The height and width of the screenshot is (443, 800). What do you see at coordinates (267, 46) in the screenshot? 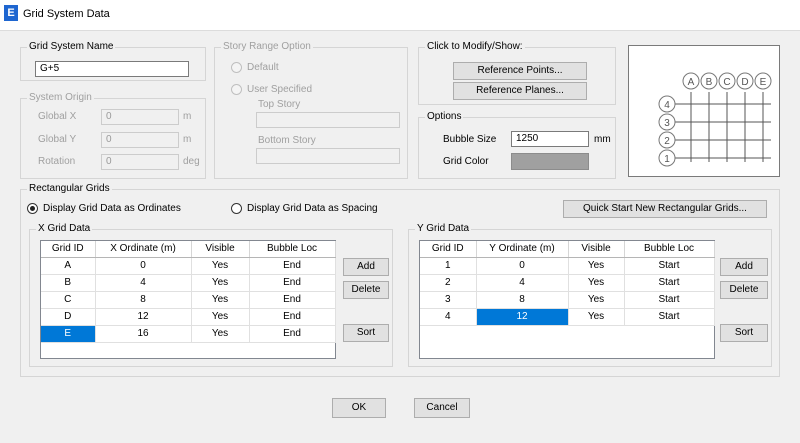
I see `story-range-label: Story Range Option` at bounding box center [267, 46].